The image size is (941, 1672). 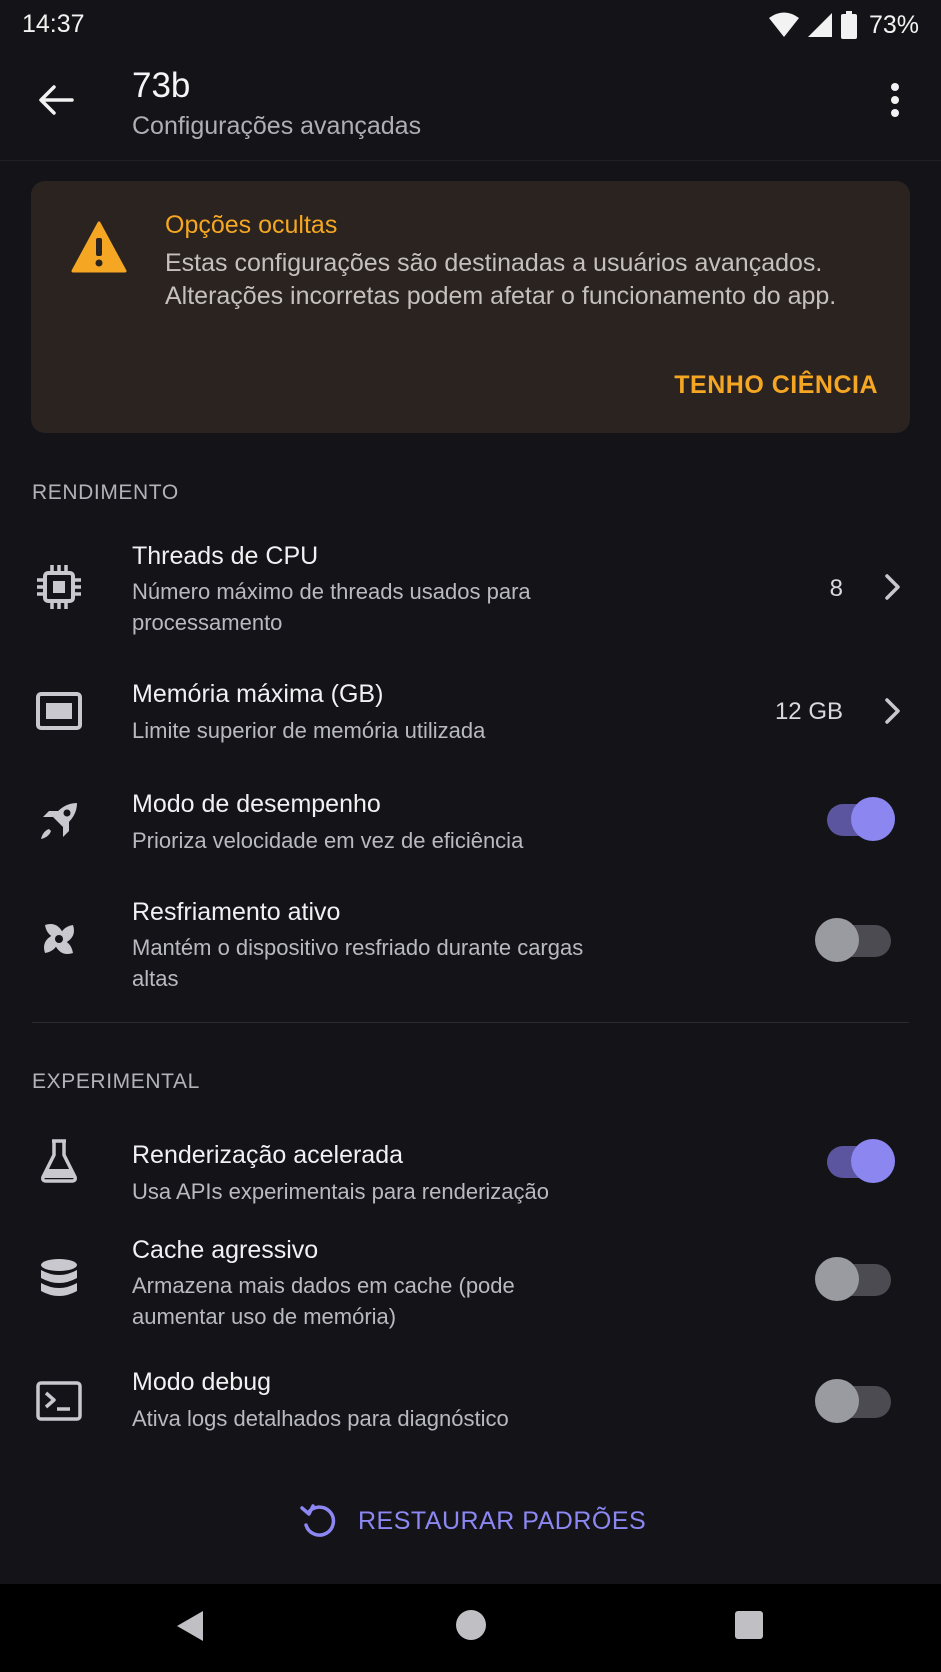 I want to click on section-header-experimental: EXPERIMENTAL, so click(x=116, y=1081).